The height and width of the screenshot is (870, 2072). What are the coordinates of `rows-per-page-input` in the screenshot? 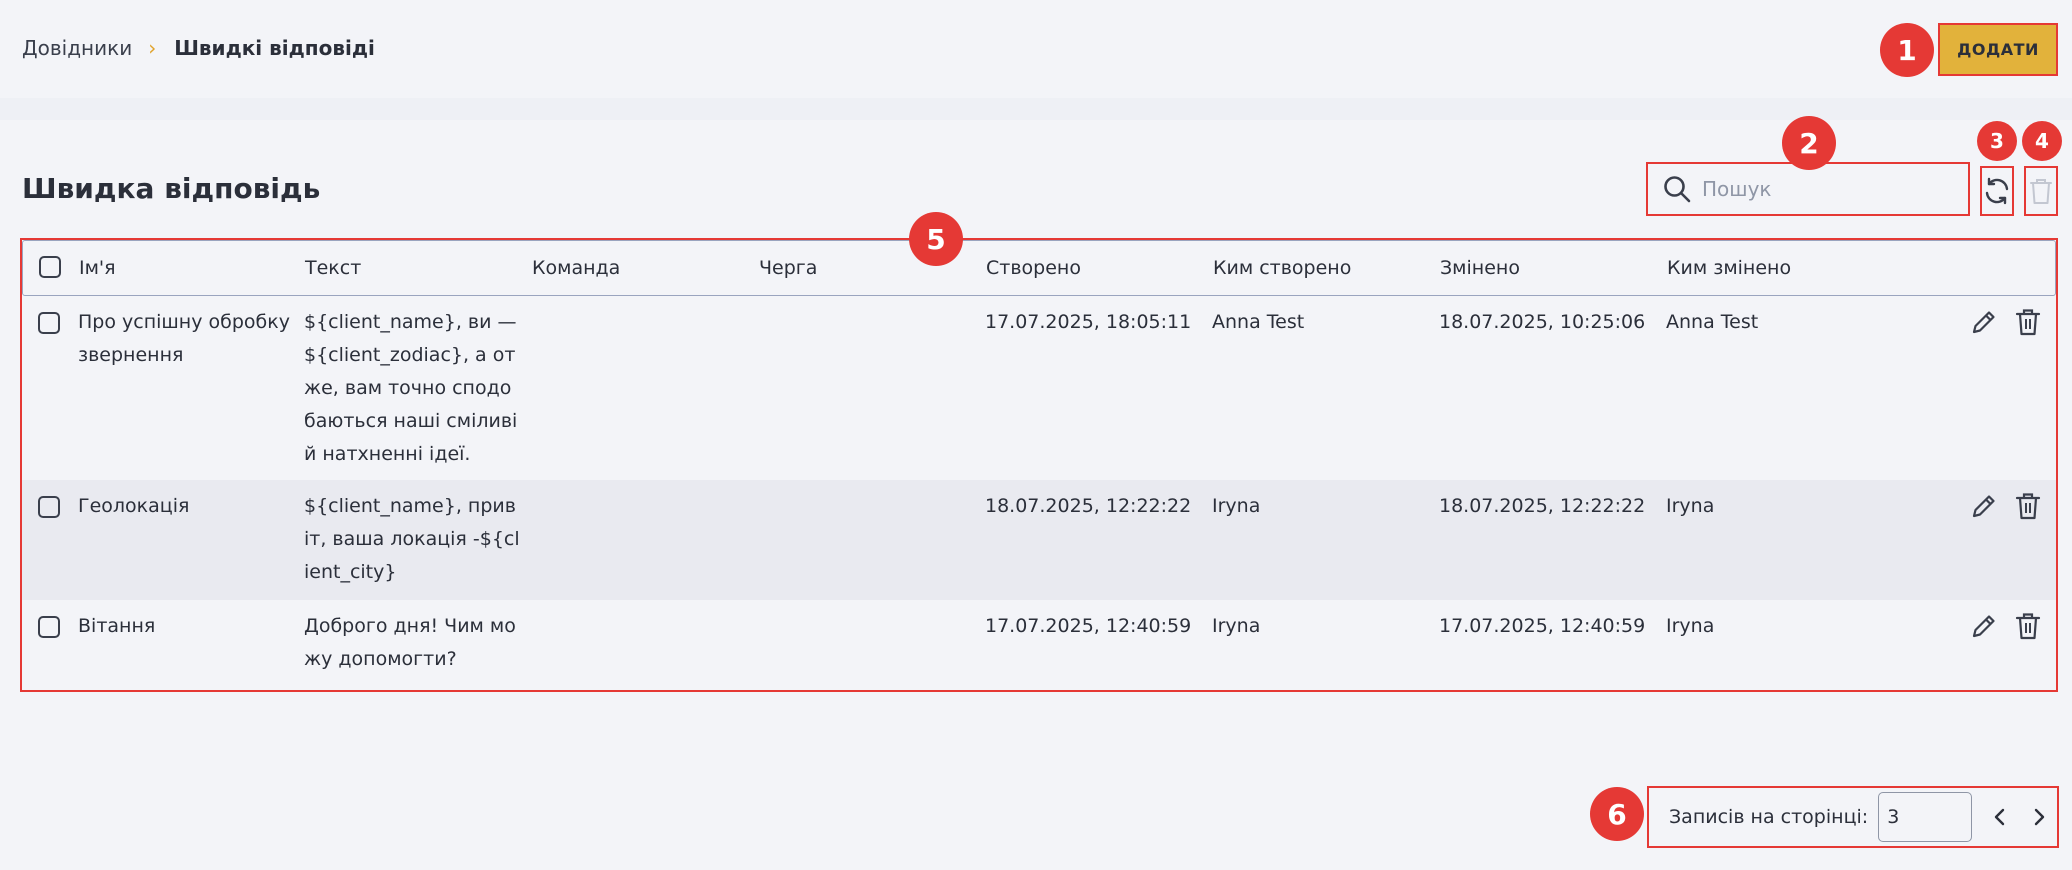 It's located at (1925, 817).